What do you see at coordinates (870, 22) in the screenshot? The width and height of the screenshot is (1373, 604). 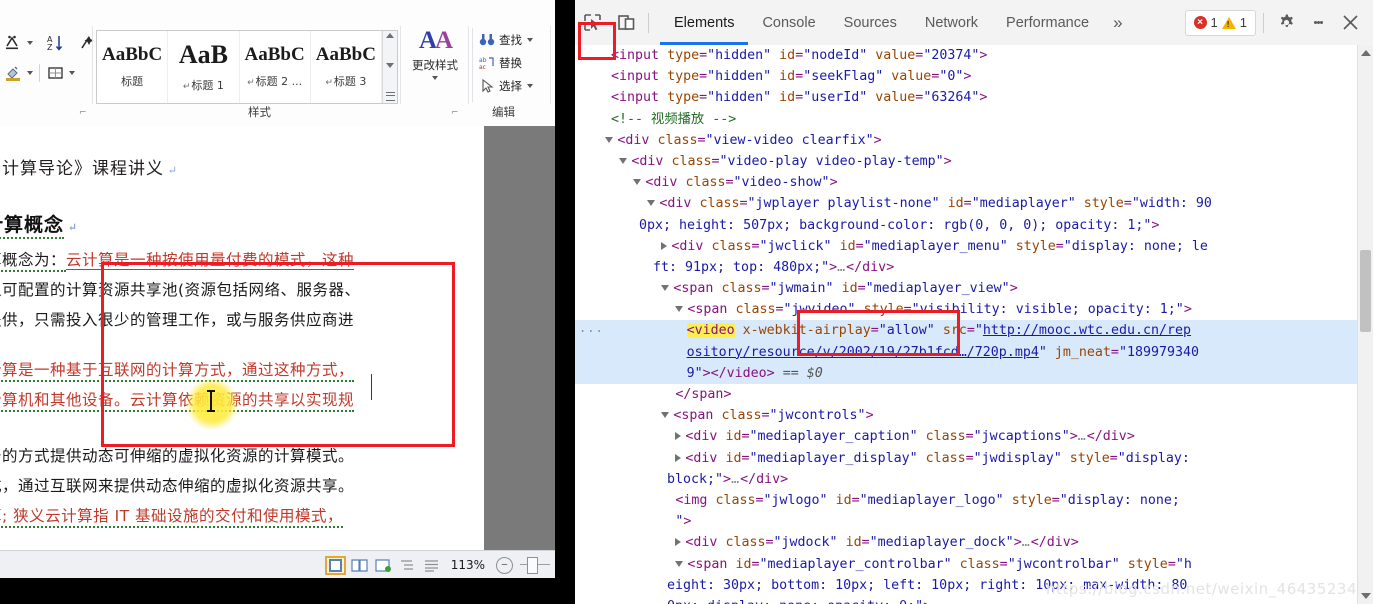 I see `tab-sources: Sources` at bounding box center [870, 22].